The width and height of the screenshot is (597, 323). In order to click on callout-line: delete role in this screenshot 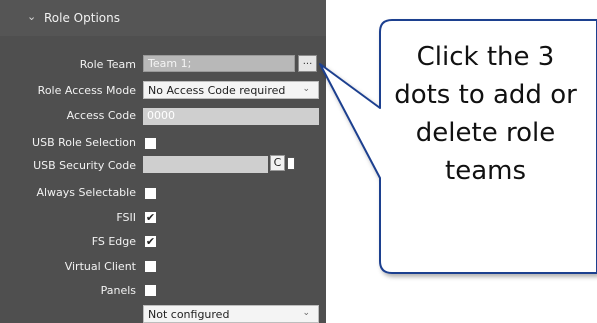, I will do `click(485, 133)`.